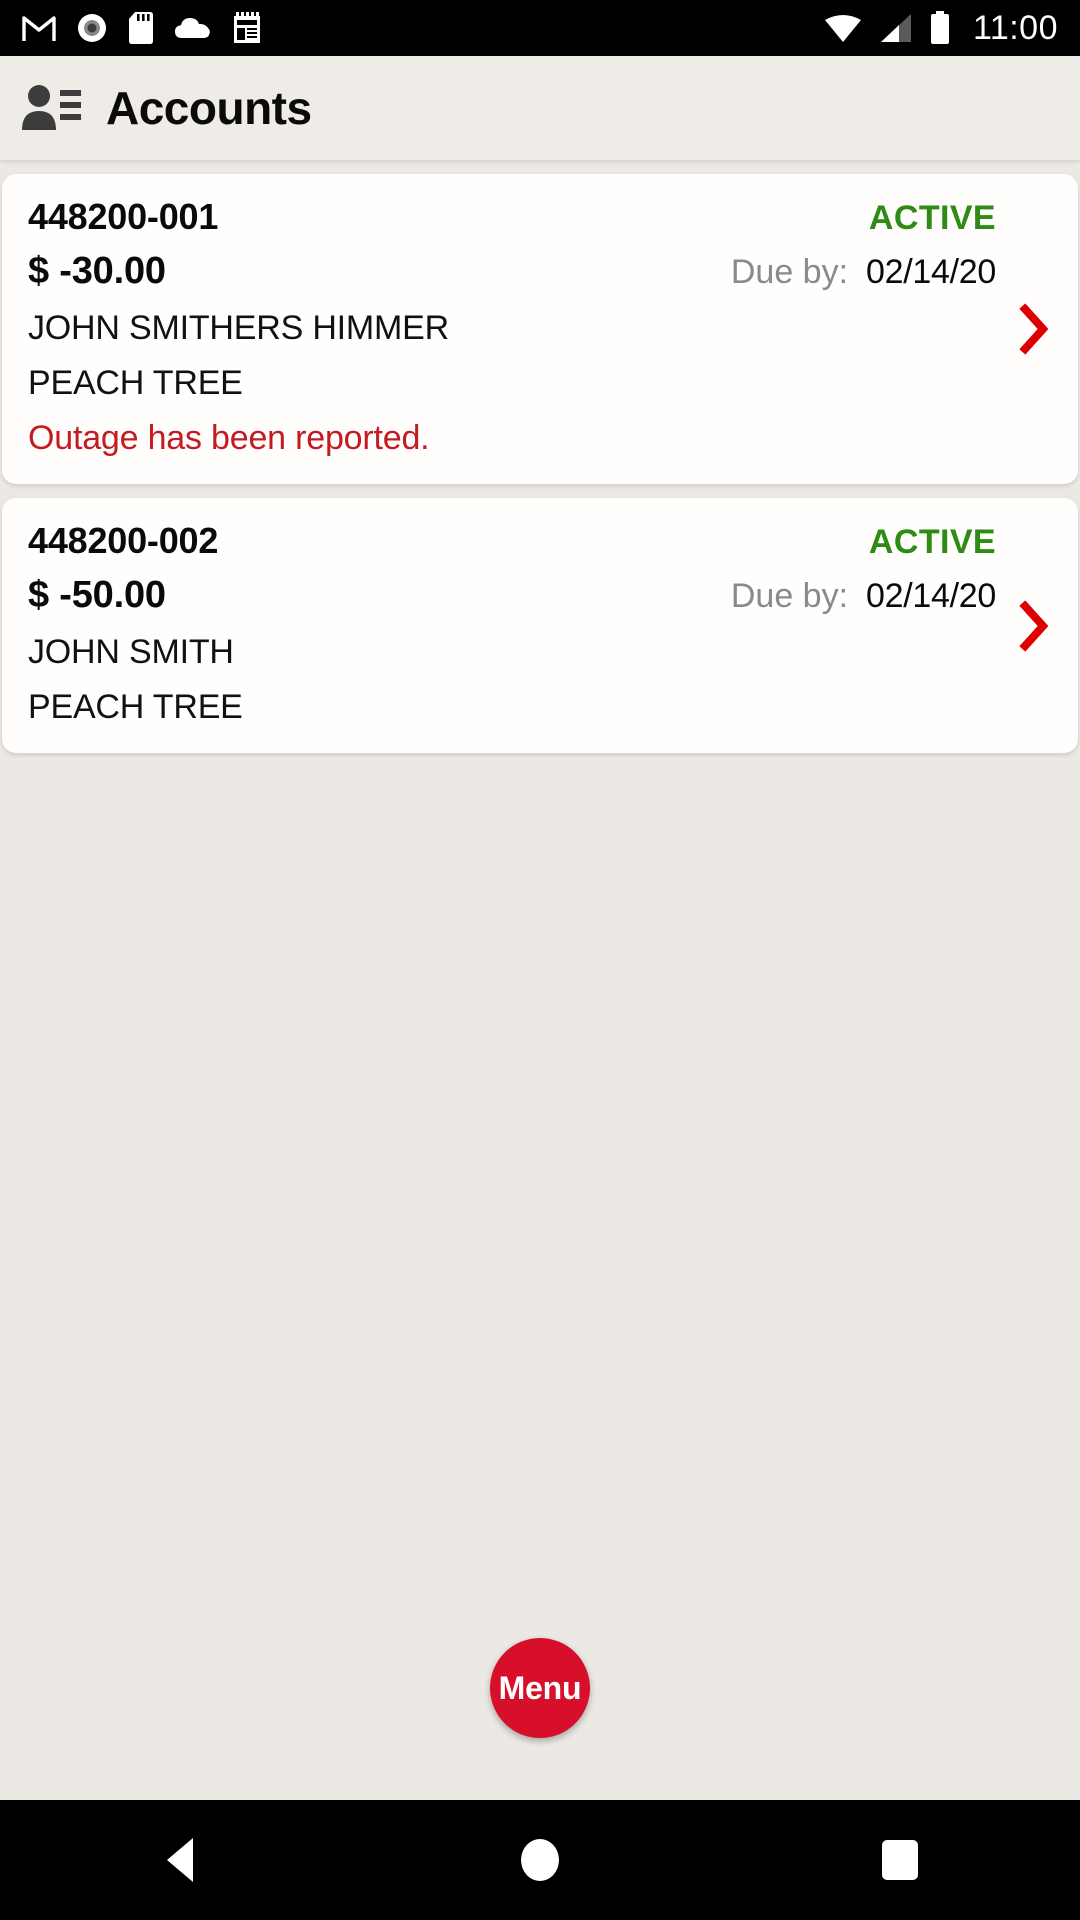 The image size is (1080, 1920). What do you see at coordinates (540, 271) in the screenshot?
I see `account-amount-row: $ -30.00 Due by: 02/14/20` at bounding box center [540, 271].